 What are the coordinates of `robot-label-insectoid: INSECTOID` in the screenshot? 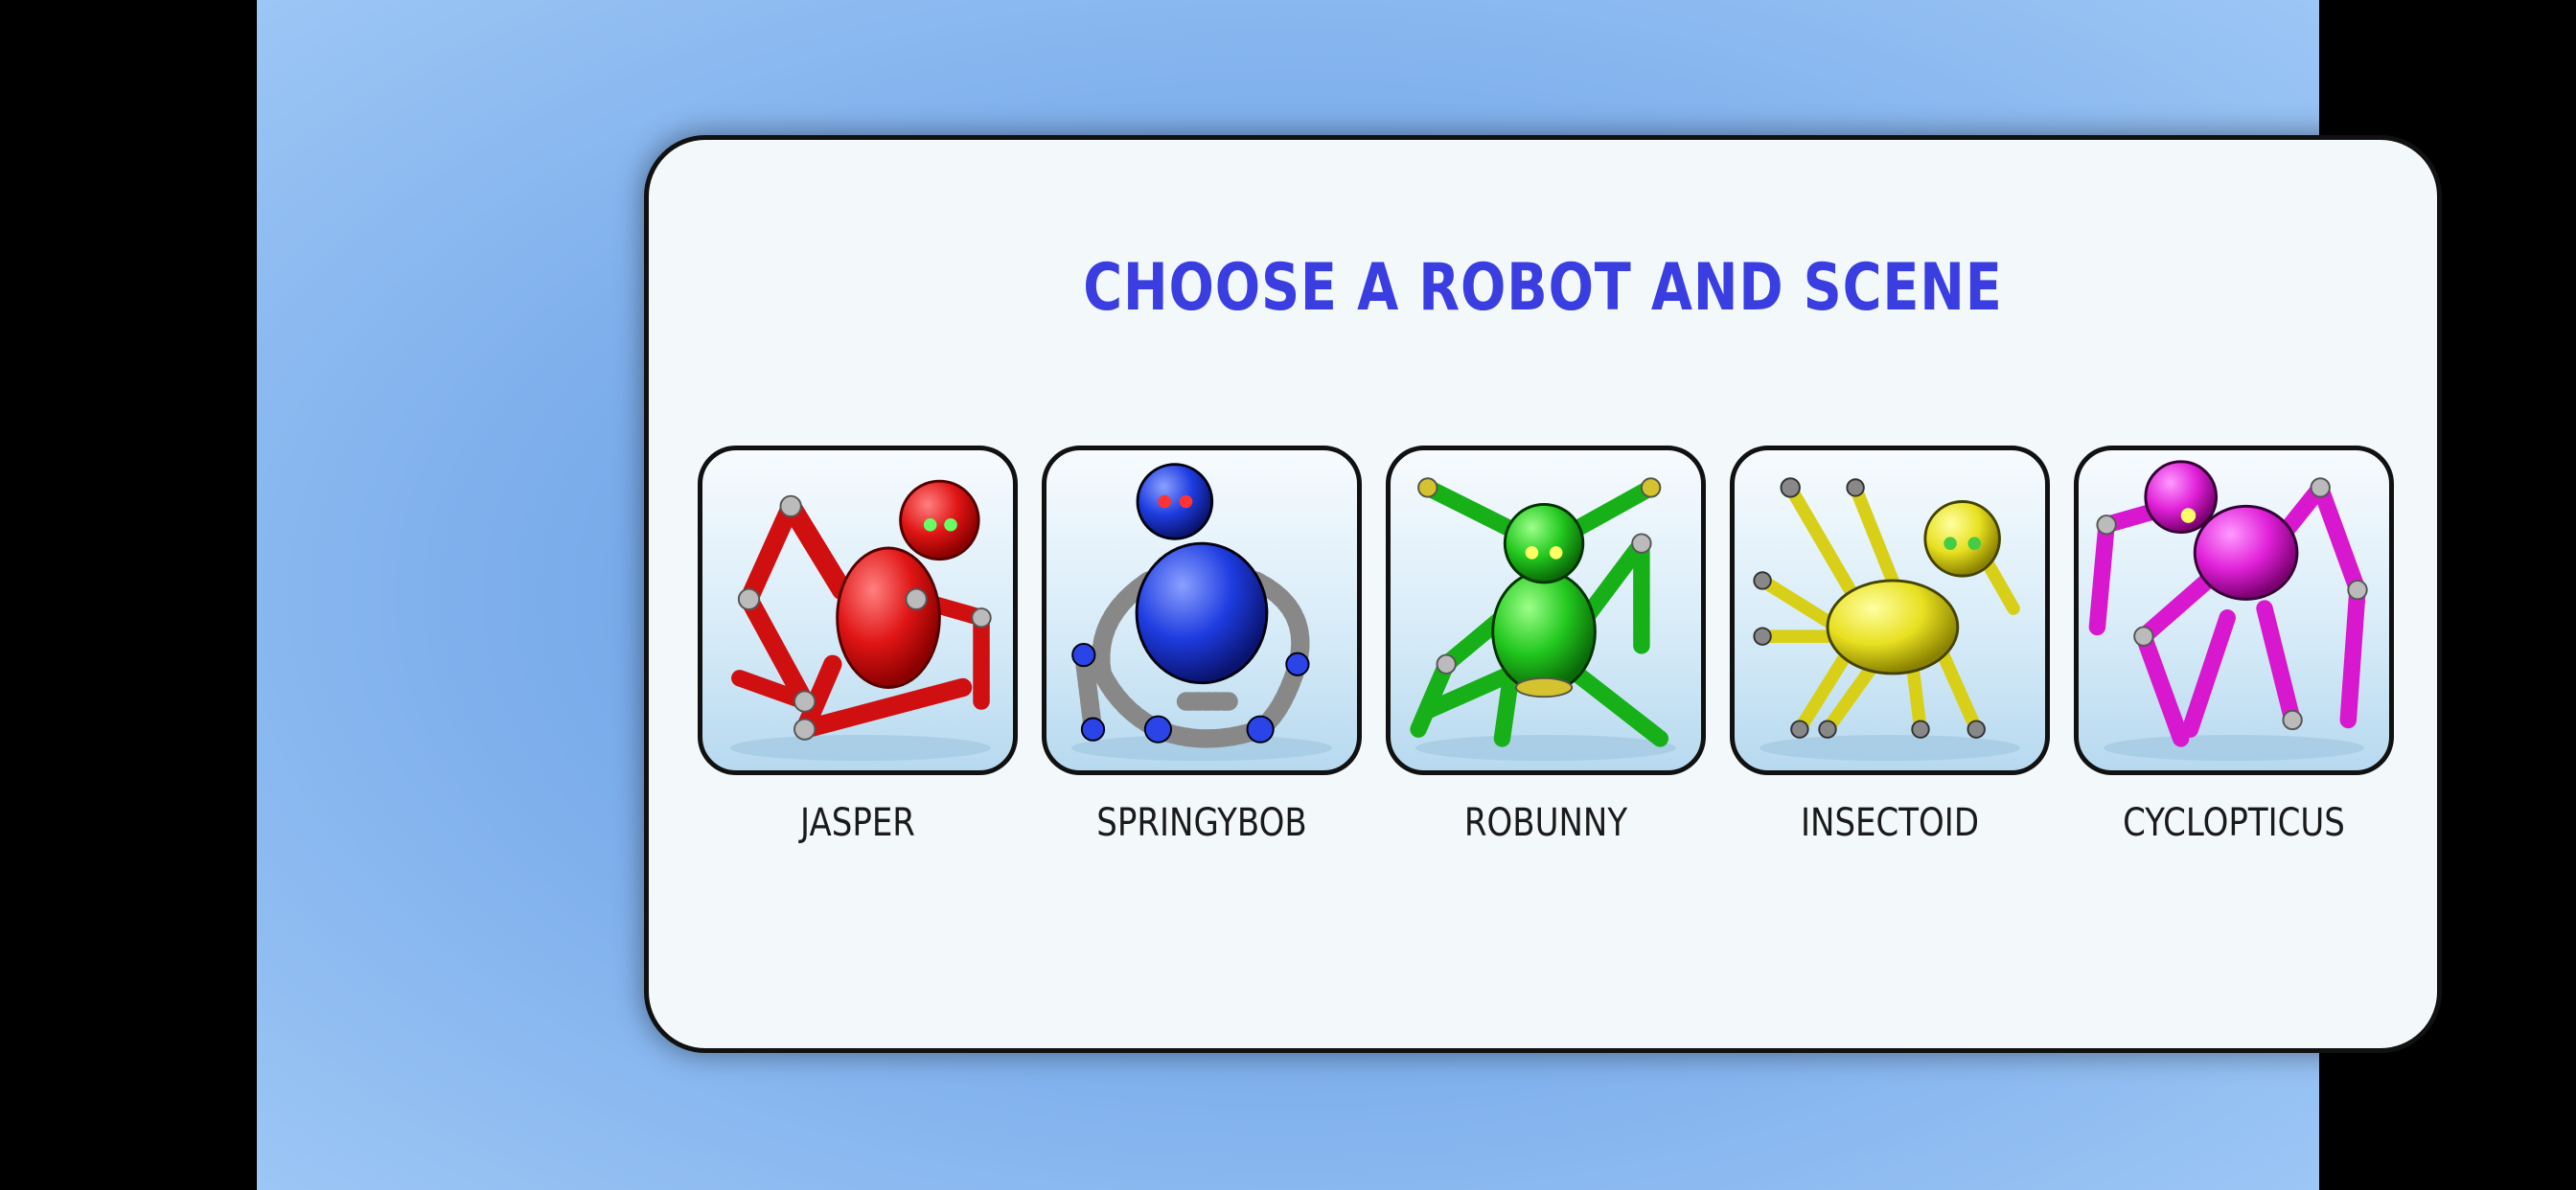 It's located at (1889, 823).